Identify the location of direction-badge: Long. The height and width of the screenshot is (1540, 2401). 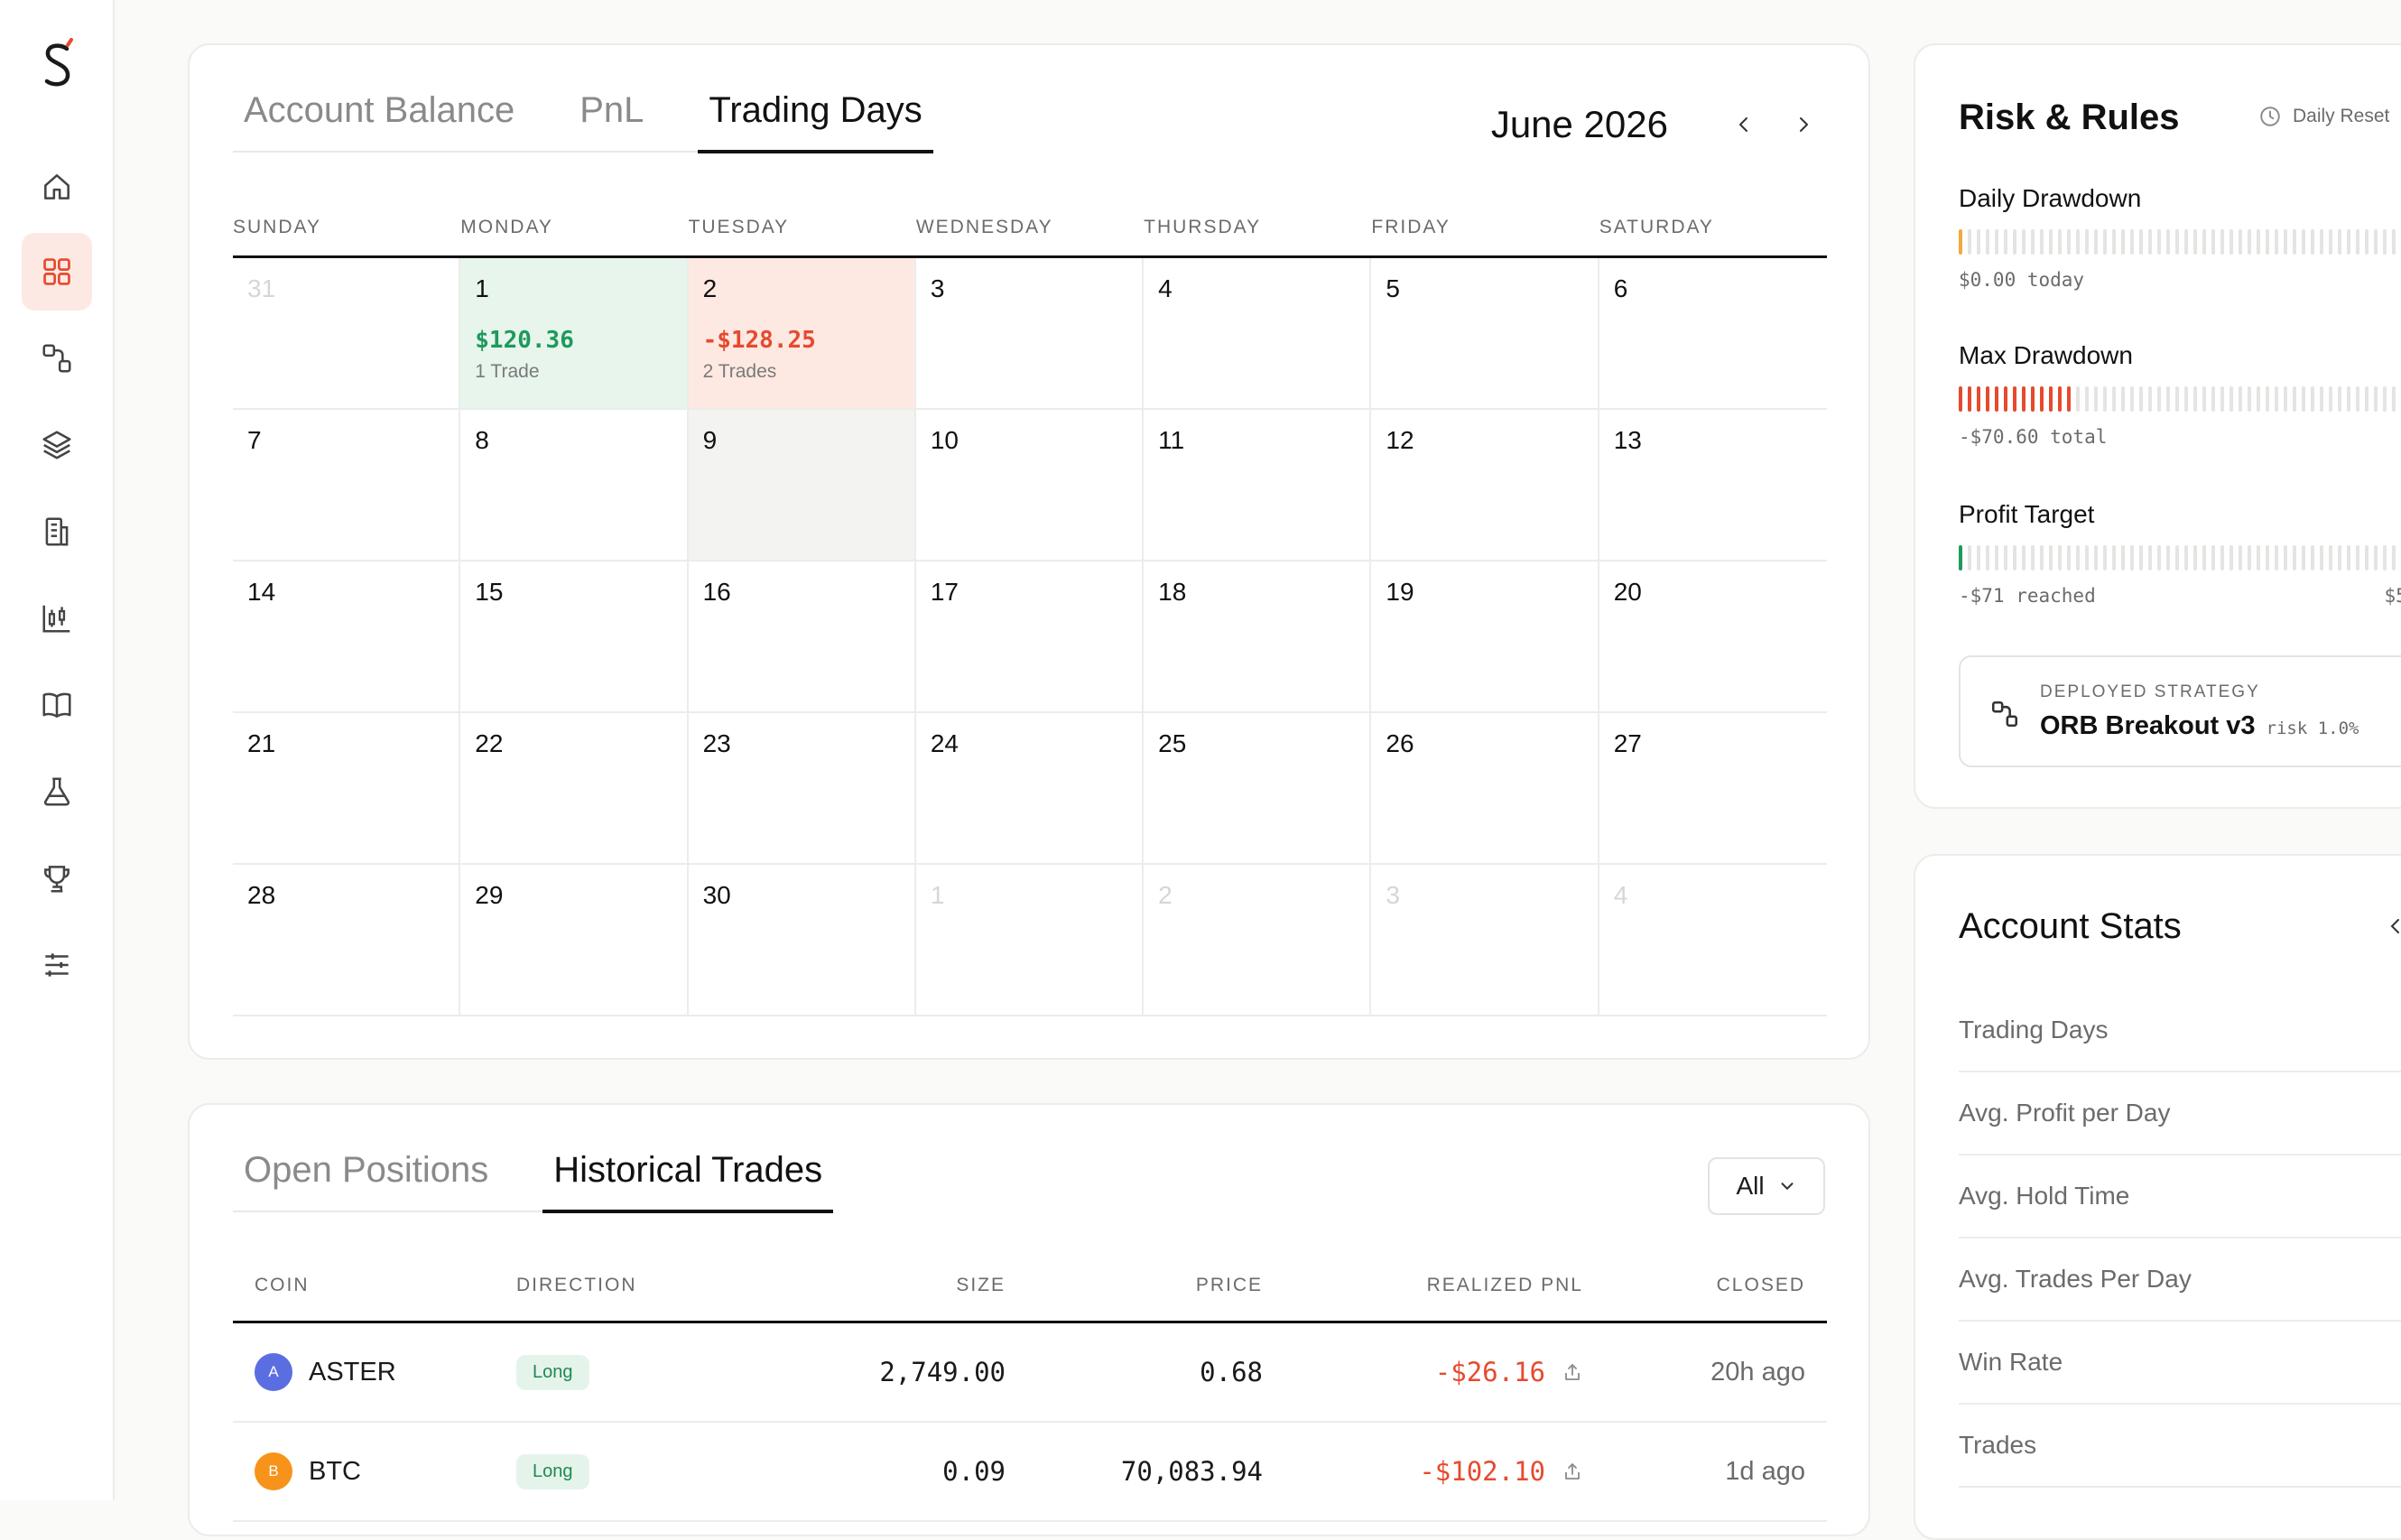
(553, 1372).